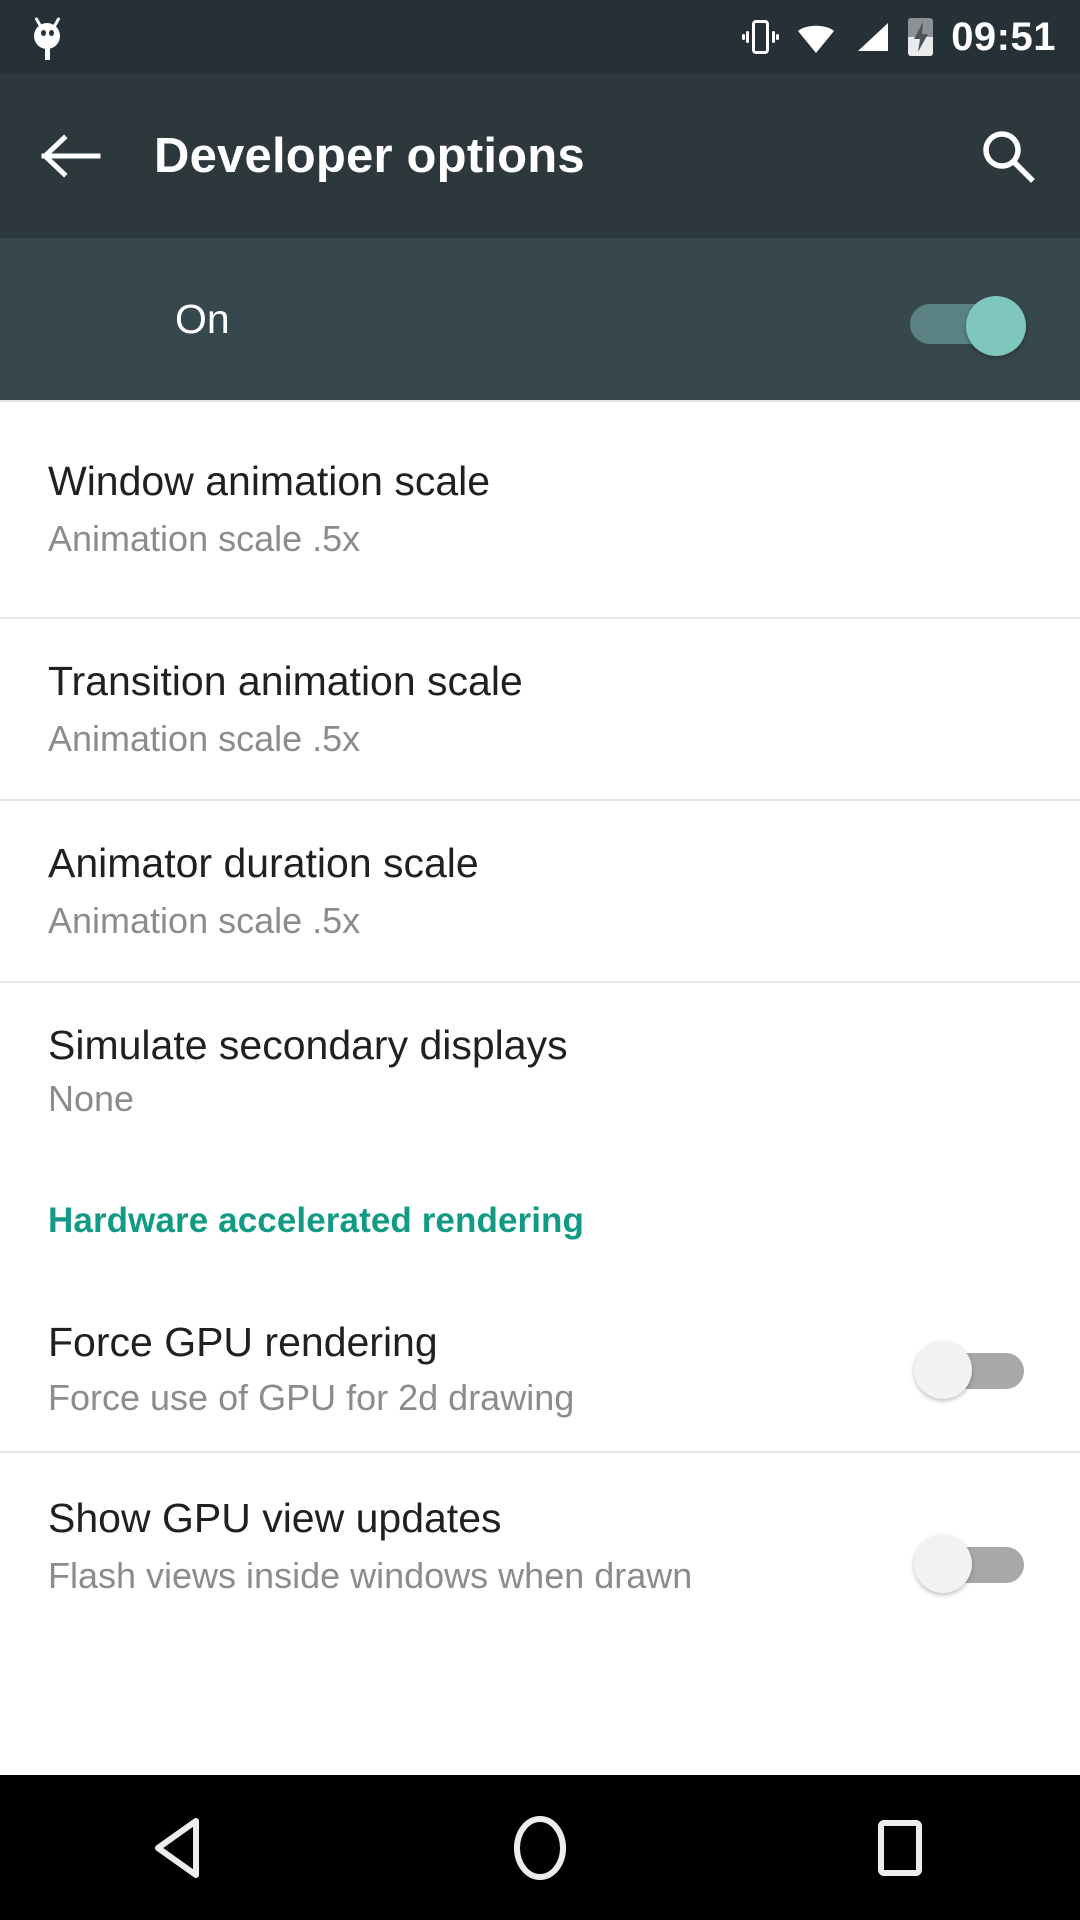 This screenshot has height=1920, width=1080. Describe the element at coordinates (873, 36) in the screenshot. I see `cellular-signal-icon` at that location.